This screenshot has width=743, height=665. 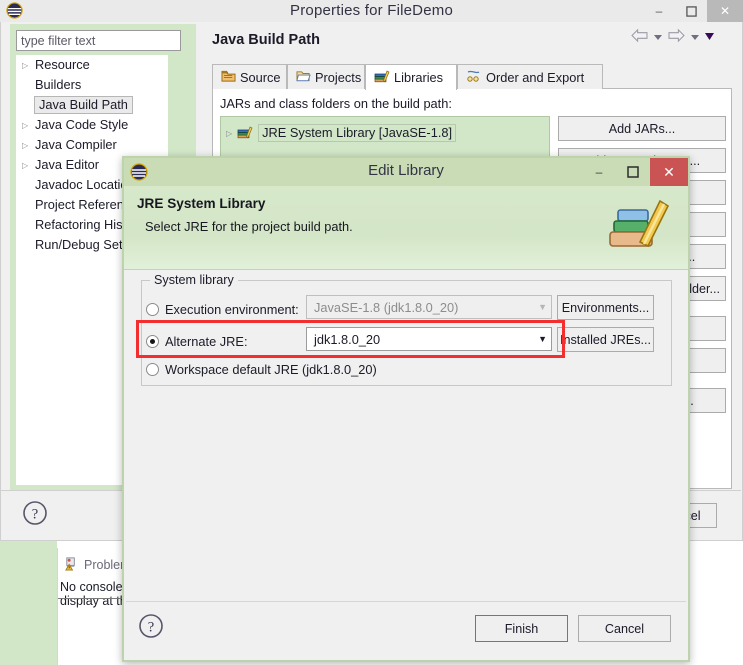 I want to click on tree-item-builders: Builders, so click(x=92, y=85).